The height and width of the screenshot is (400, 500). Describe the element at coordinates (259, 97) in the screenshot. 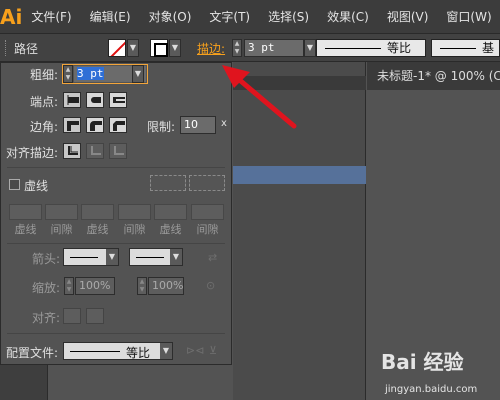

I see `annotation-arrow-icon` at that location.